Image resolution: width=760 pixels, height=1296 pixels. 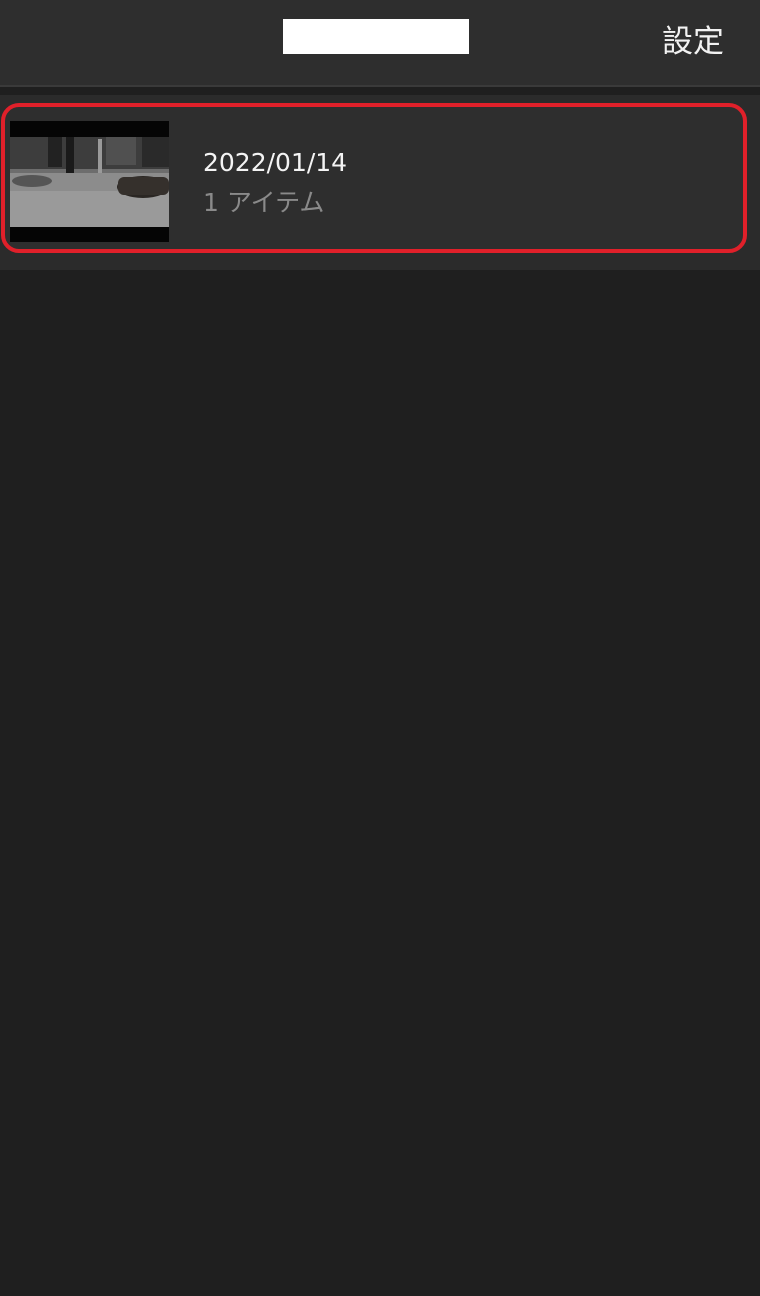 I want to click on album-thumbnail, so click(x=89, y=181).